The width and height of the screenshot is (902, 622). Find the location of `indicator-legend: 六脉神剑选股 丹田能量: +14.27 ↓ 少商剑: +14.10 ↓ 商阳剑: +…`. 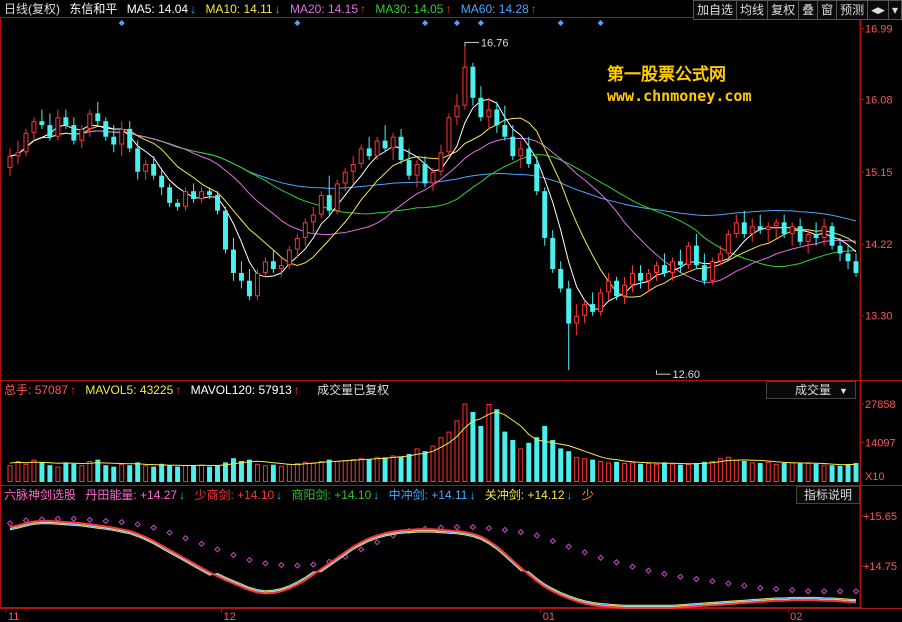

indicator-legend: 六脉神剑选股 丹田能量: +14.27 ↓ 少商剑: +14.10 ↓ 商阳剑: +… is located at coordinates (302, 495).